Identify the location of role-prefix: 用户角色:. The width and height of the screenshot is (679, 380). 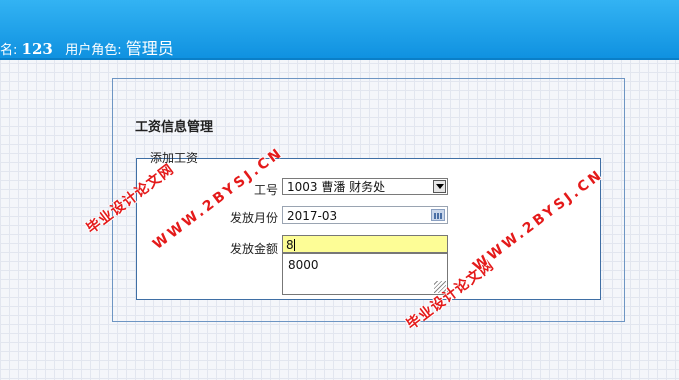
(93, 50).